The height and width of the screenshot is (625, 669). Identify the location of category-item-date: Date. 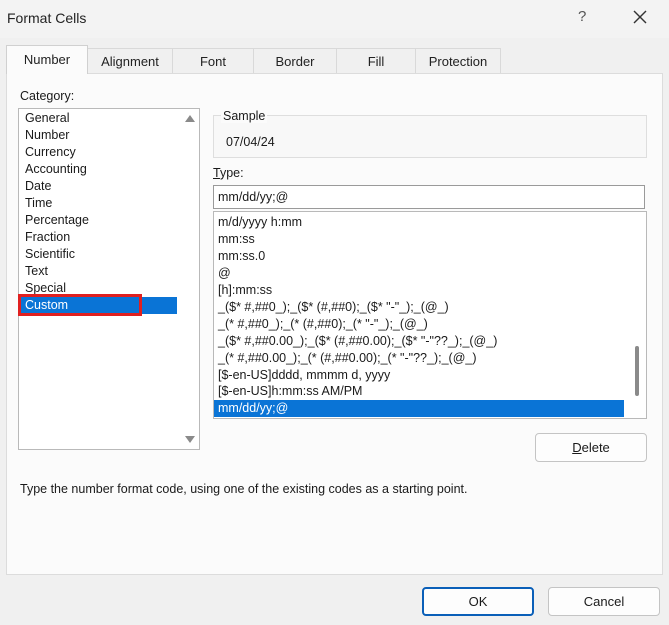
(38, 186).